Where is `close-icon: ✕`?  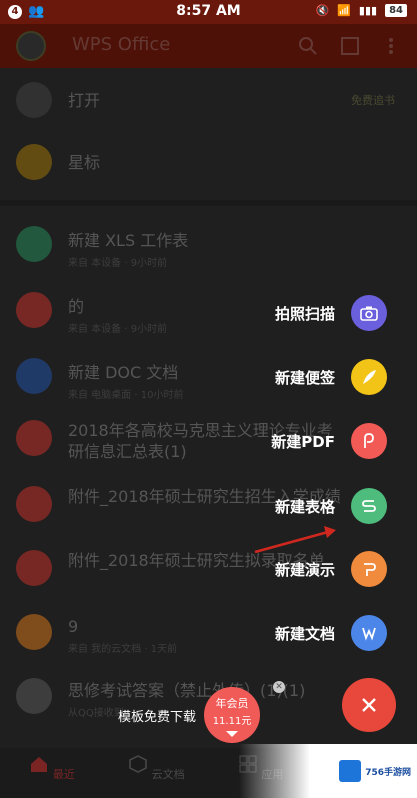 close-icon: ✕ is located at coordinates (279, 687).